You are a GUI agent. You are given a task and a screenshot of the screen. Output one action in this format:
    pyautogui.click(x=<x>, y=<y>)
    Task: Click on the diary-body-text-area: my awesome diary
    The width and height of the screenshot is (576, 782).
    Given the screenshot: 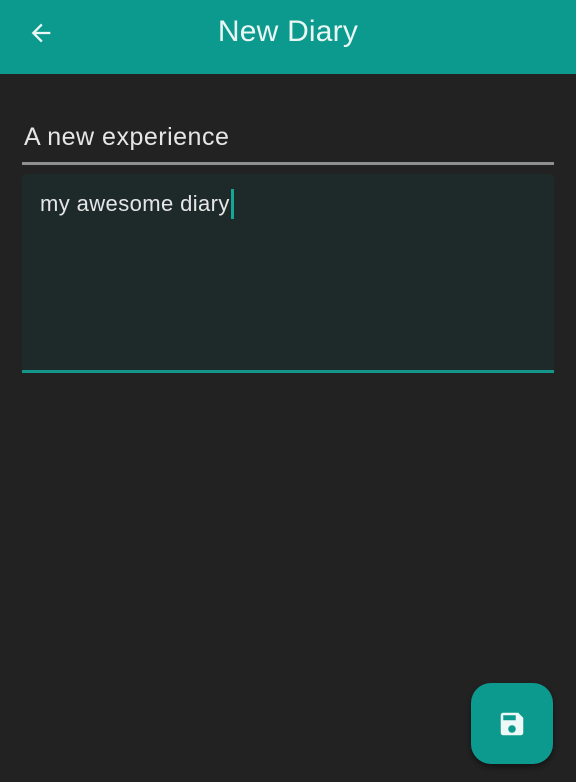 What is the action you would take?
    pyautogui.click(x=137, y=204)
    